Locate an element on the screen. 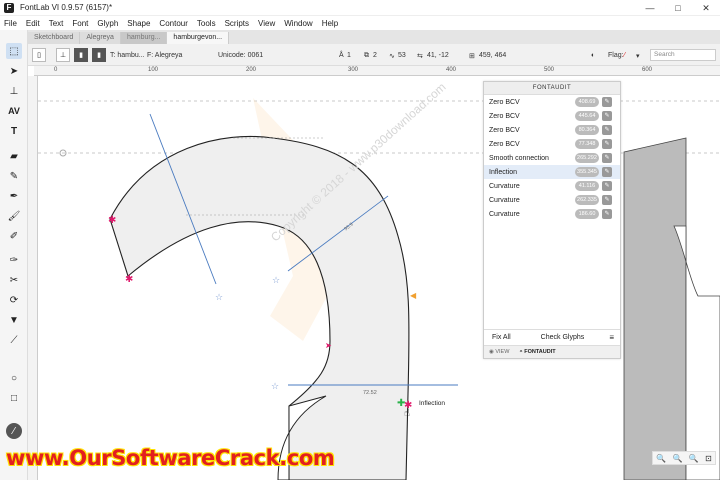  zoom-out-icon: 🔍 is located at coordinates (661, 458).